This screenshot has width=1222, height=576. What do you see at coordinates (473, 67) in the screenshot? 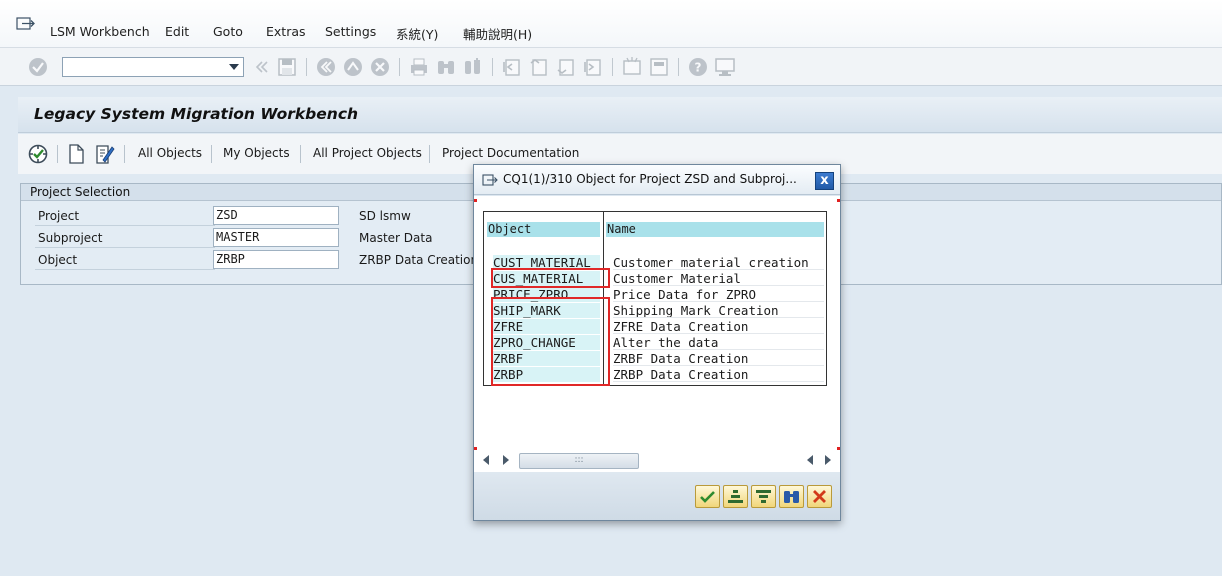
I see `find-next-icon` at bounding box center [473, 67].